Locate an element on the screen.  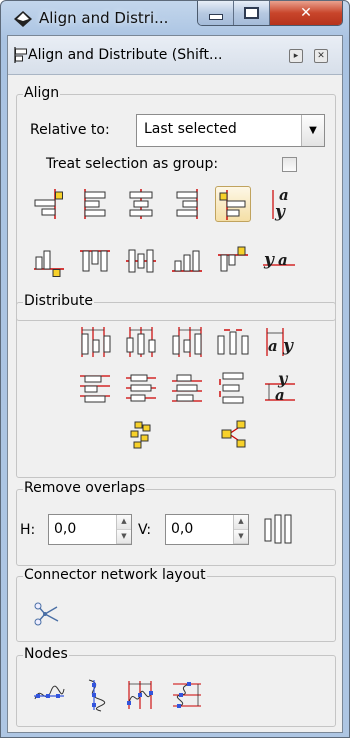
randomize-icon is located at coordinates (140, 435).